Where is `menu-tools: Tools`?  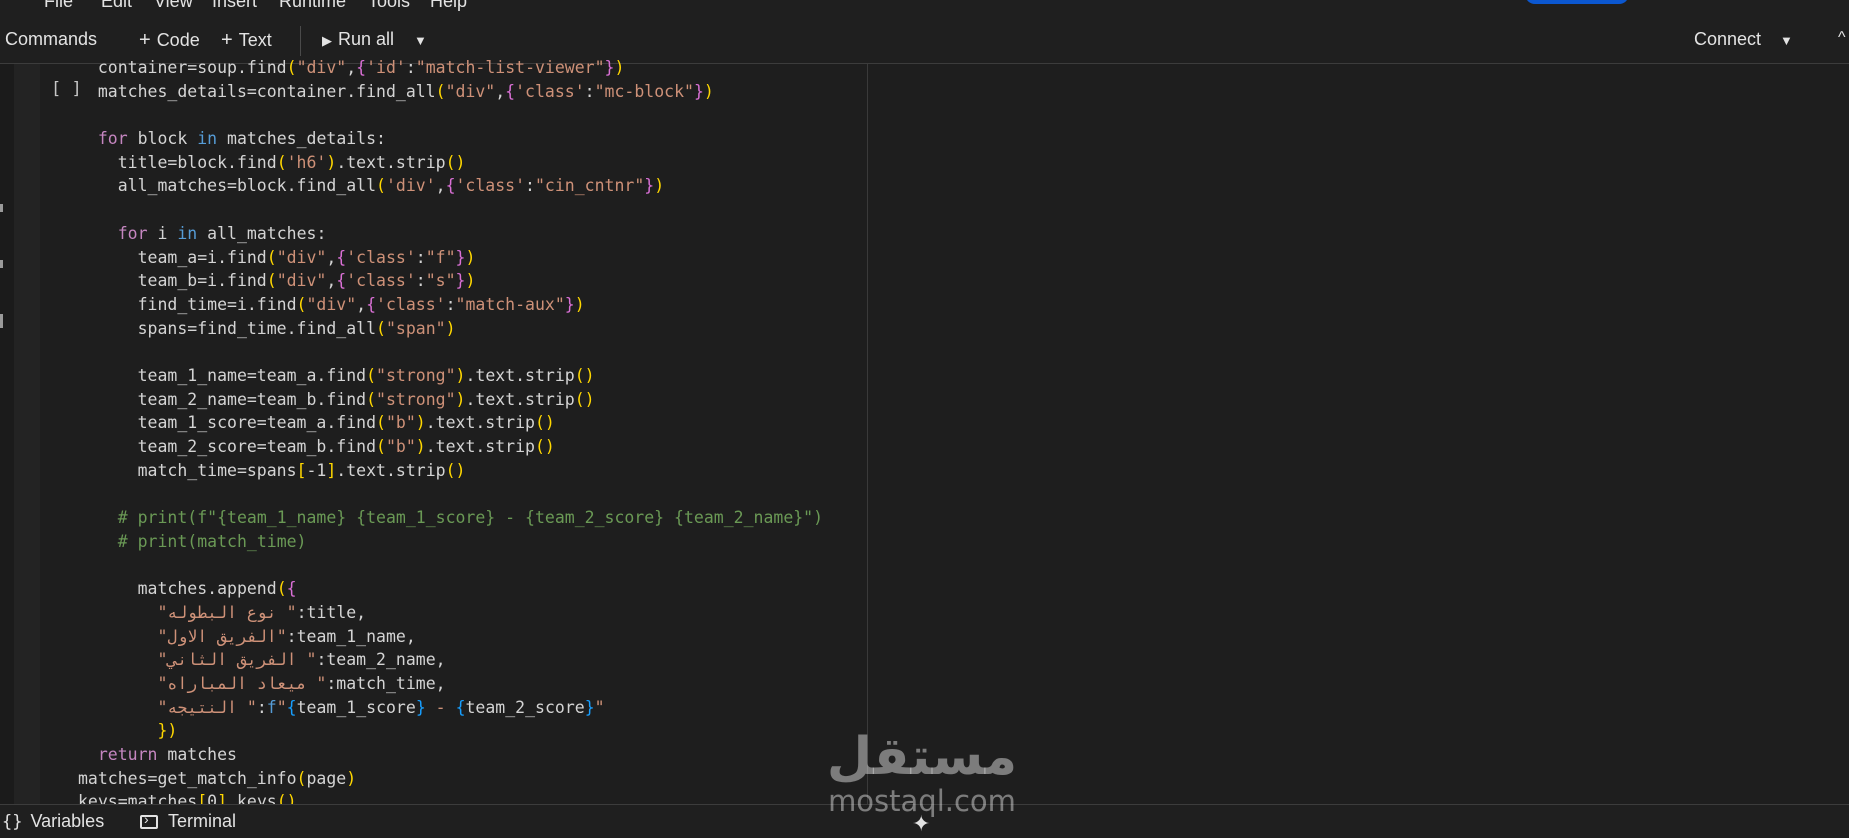 menu-tools: Tools is located at coordinates (389, 6).